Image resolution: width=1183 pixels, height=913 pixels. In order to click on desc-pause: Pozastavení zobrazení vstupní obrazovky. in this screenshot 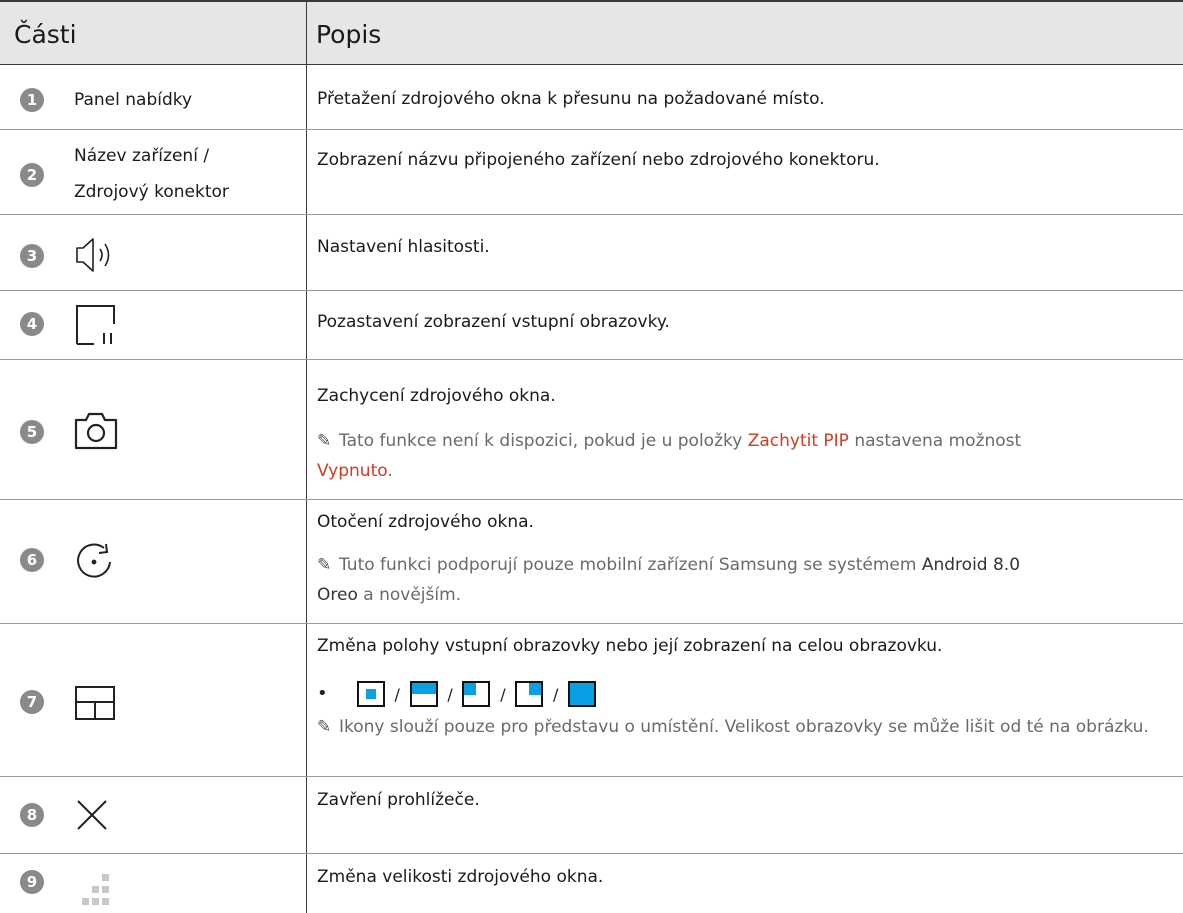, I will do `click(493, 322)`.